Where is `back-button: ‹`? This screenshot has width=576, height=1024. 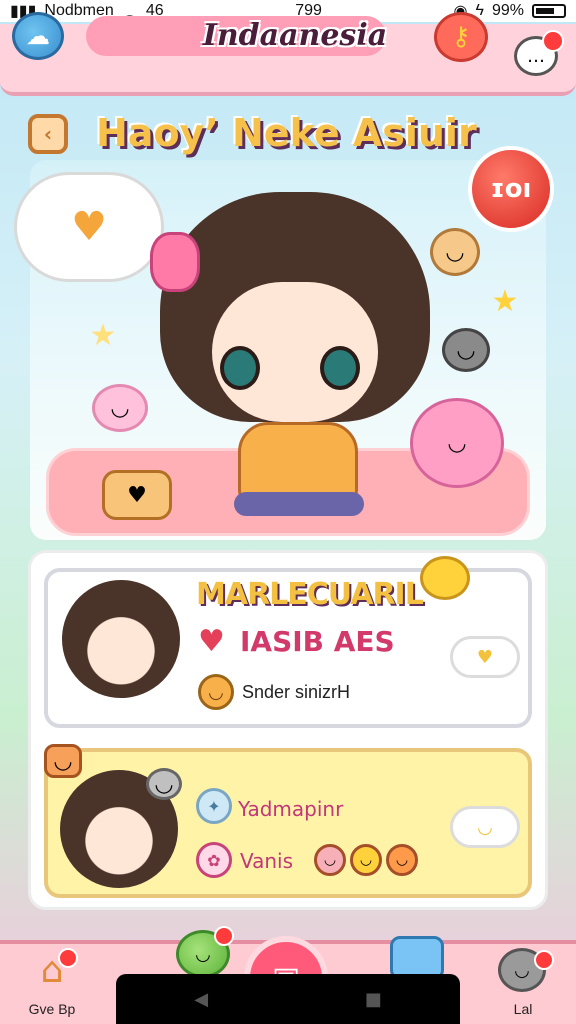 back-button: ‹ is located at coordinates (48, 134).